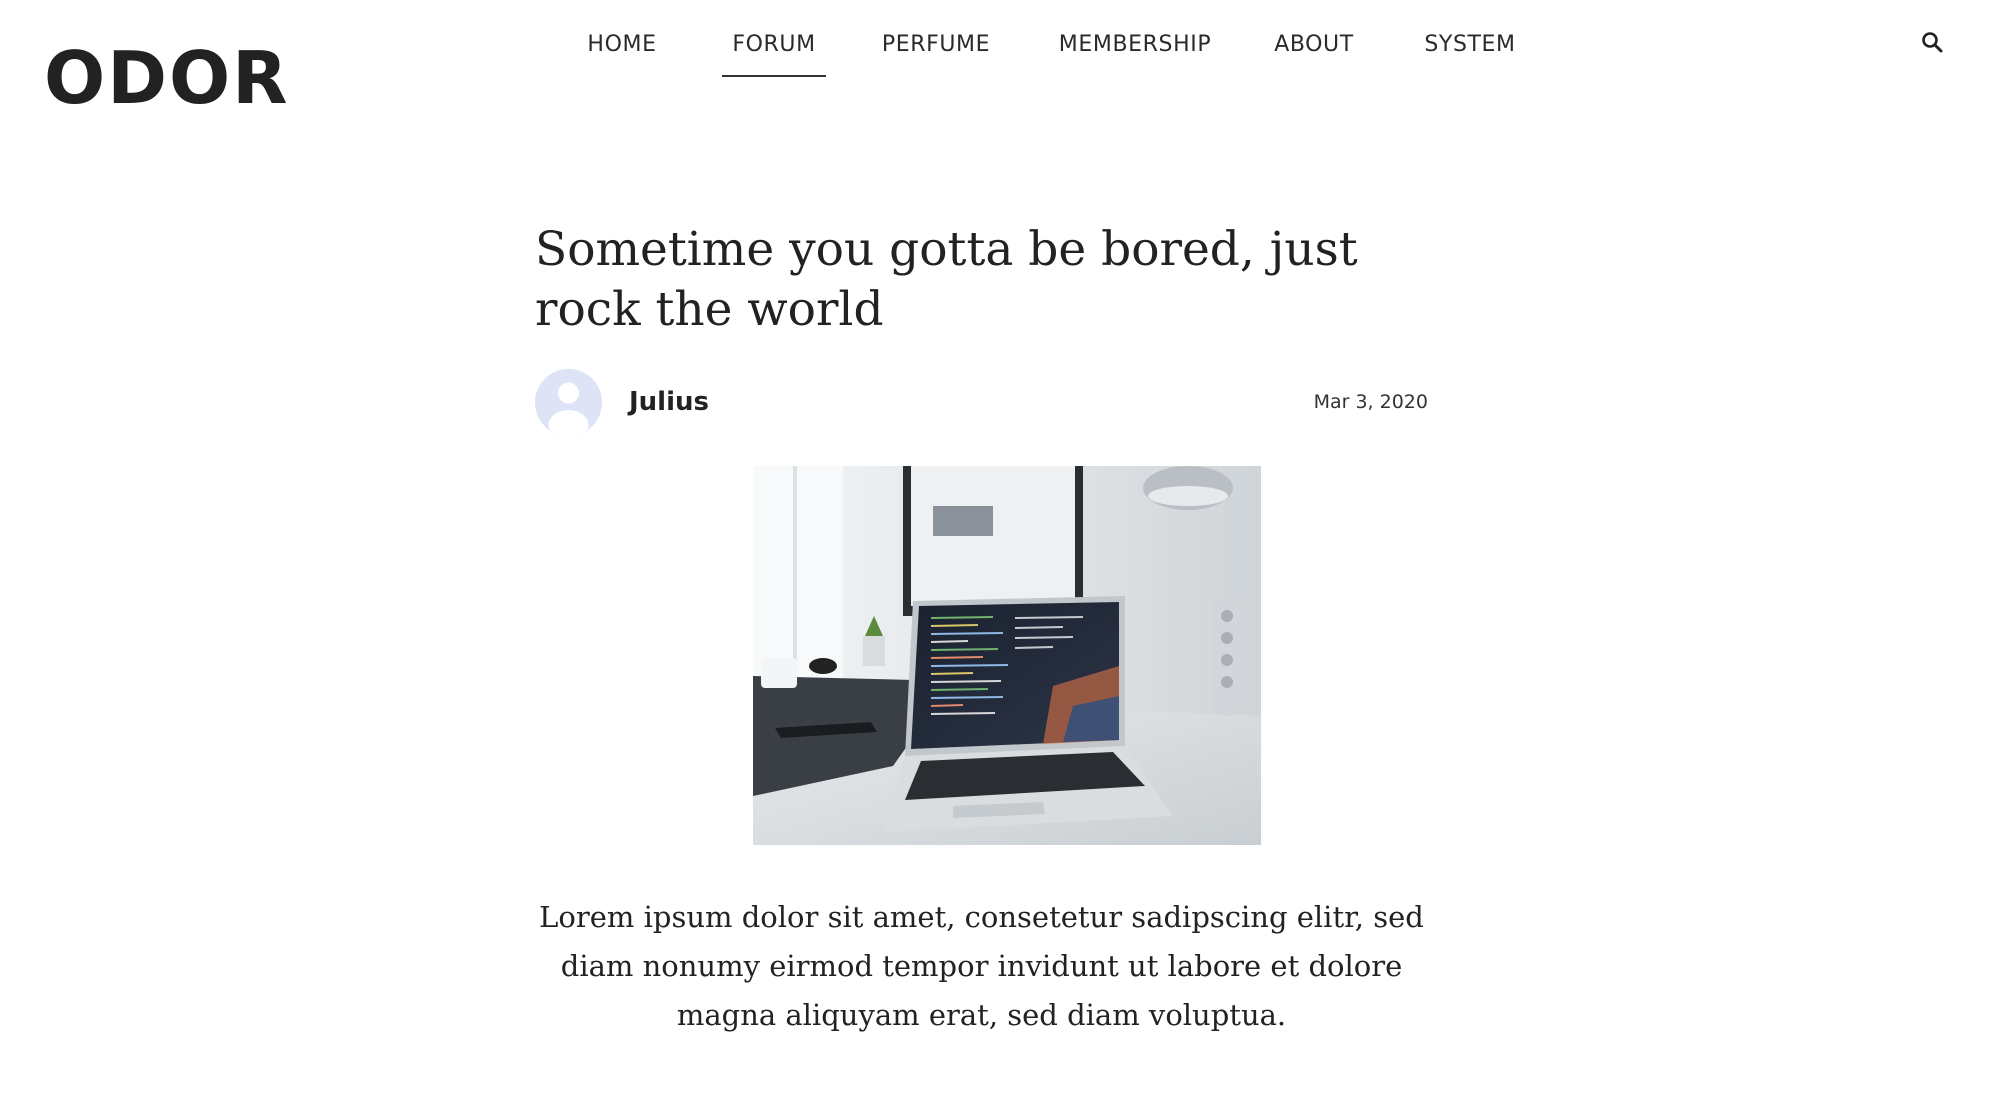 The width and height of the screenshot is (1990, 1102). Describe the element at coordinates (774, 51) in the screenshot. I see `nav-item-forum: FORUM` at that location.